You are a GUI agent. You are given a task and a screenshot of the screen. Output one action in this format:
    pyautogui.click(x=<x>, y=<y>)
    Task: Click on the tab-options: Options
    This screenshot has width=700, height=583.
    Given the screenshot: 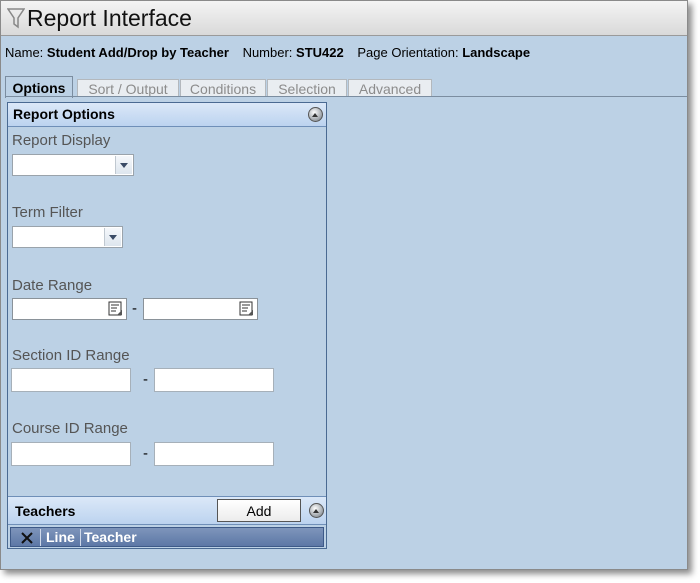 What is the action you would take?
    pyautogui.click(x=39, y=87)
    